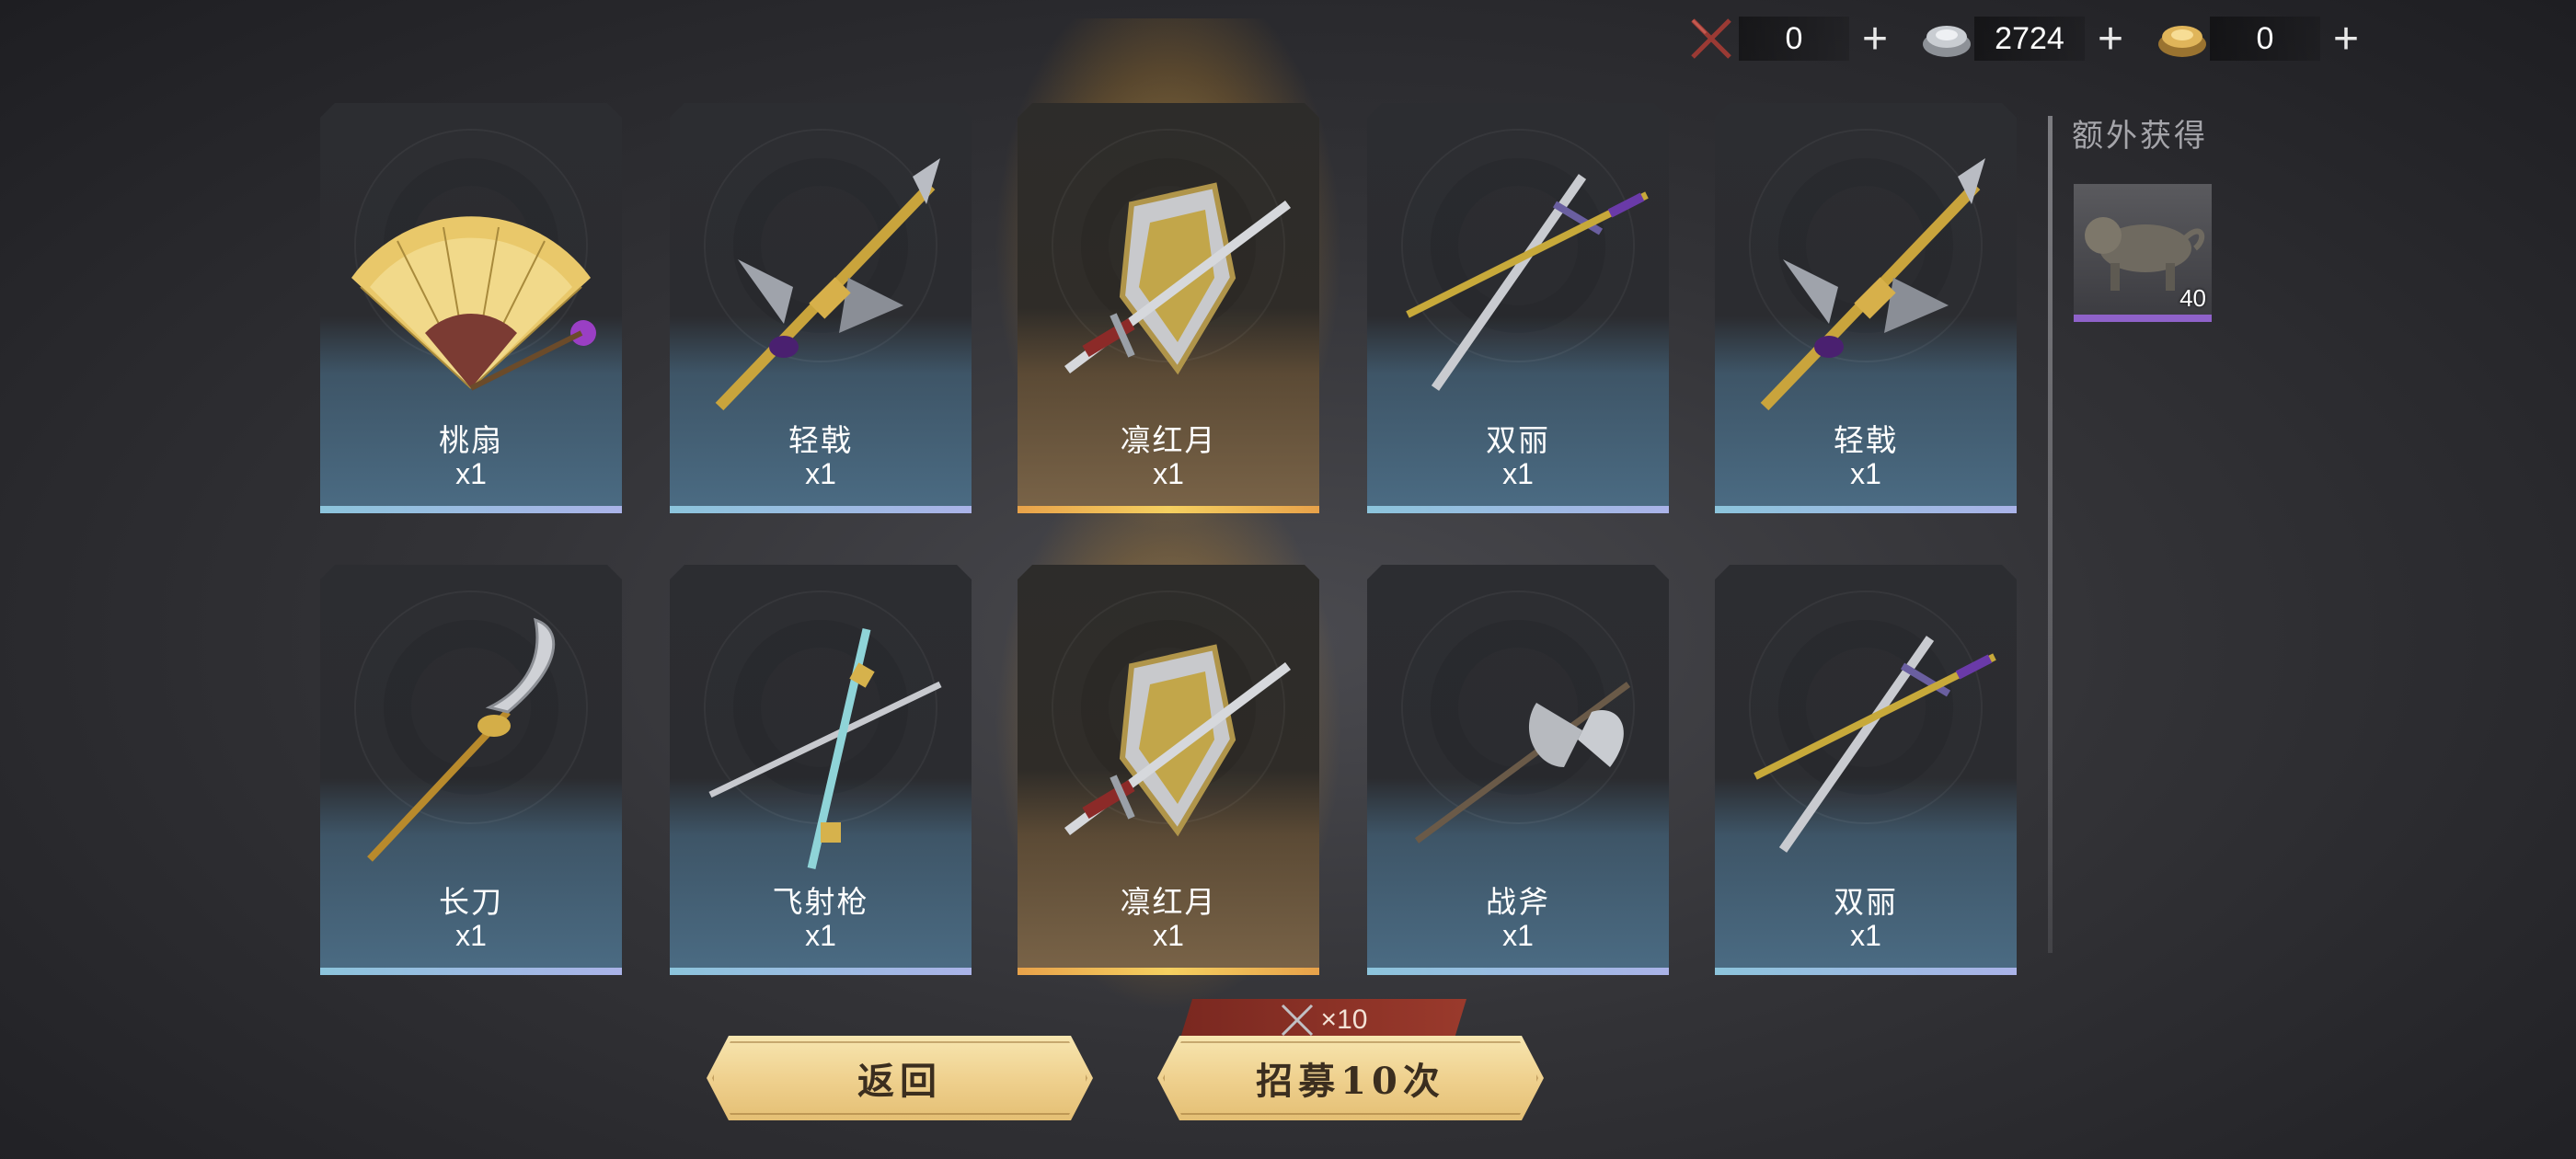 The image size is (2576, 1159). What do you see at coordinates (2140, 136) in the screenshot?
I see `extra-rewards-title: 额外获得` at bounding box center [2140, 136].